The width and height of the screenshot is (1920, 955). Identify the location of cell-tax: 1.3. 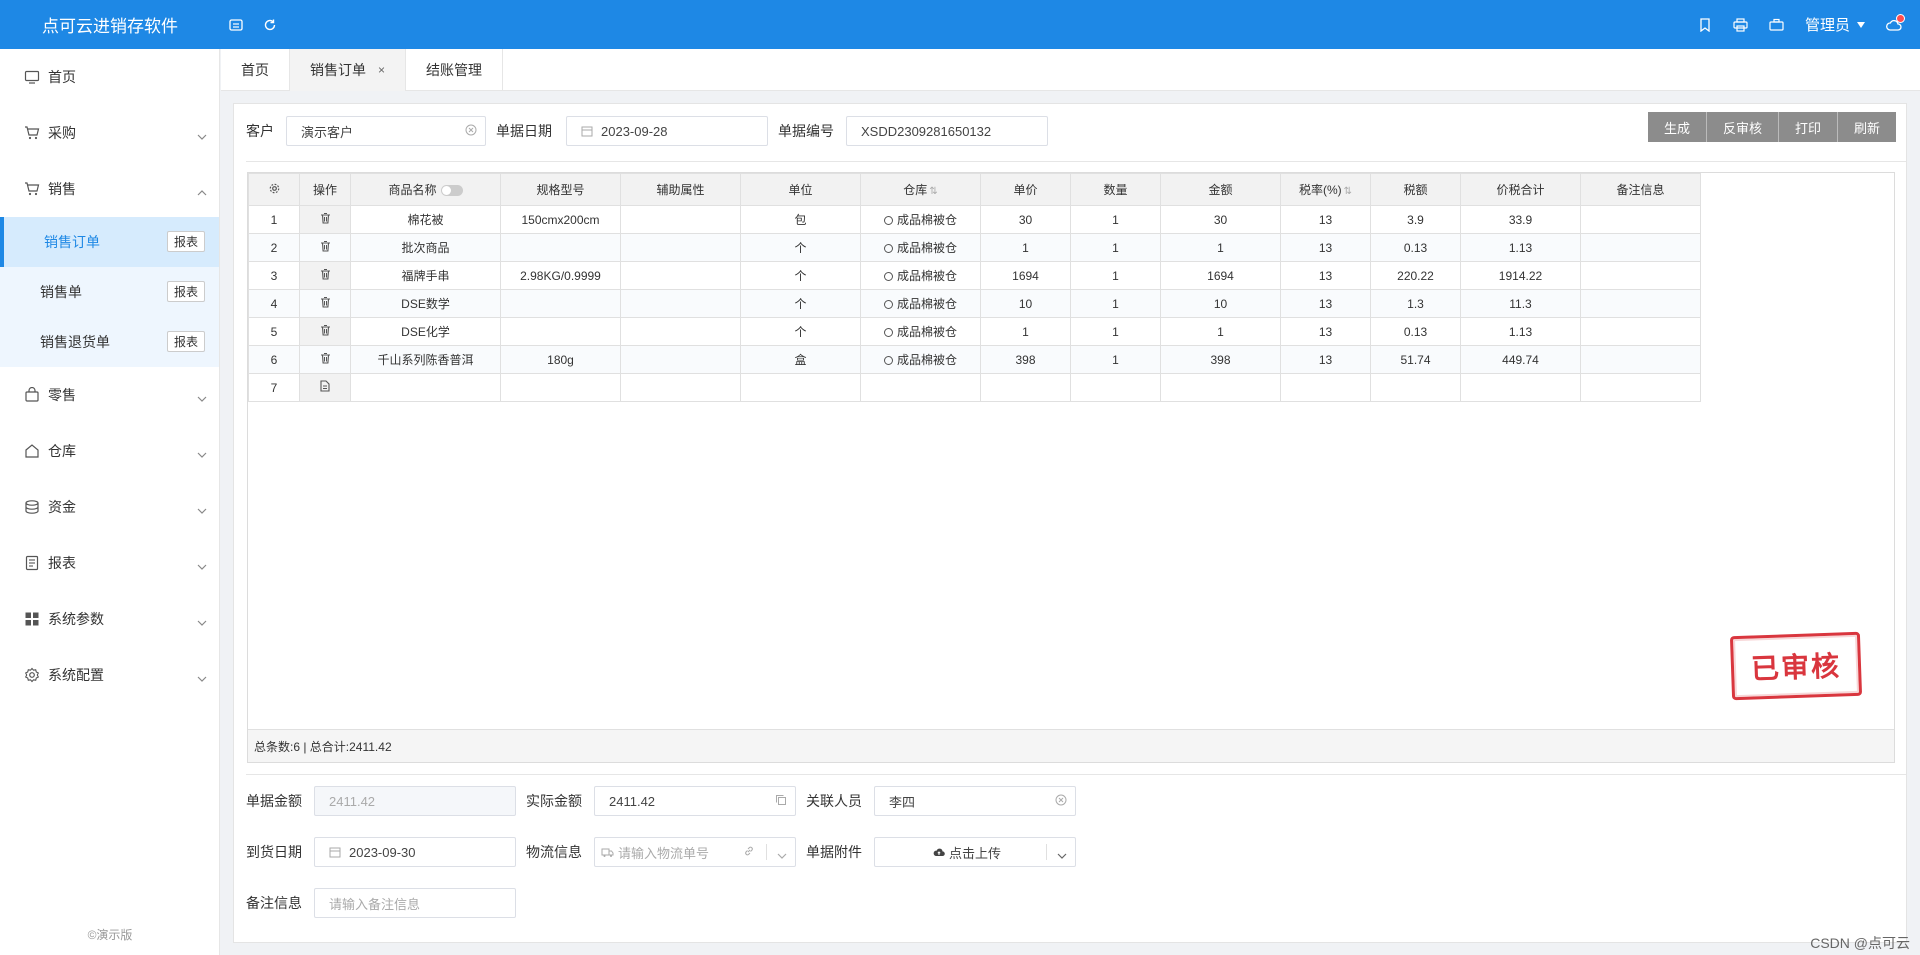
(1415, 303).